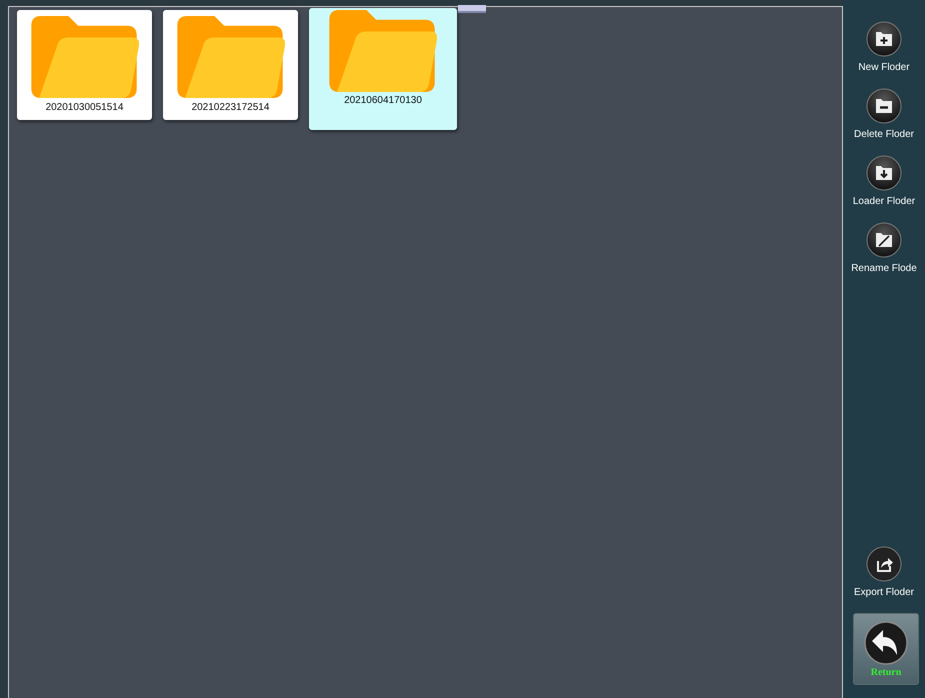 Image resolution: width=925 pixels, height=698 pixels. What do you see at coordinates (472, 9) in the screenshot?
I see `drag-handle` at bounding box center [472, 9].